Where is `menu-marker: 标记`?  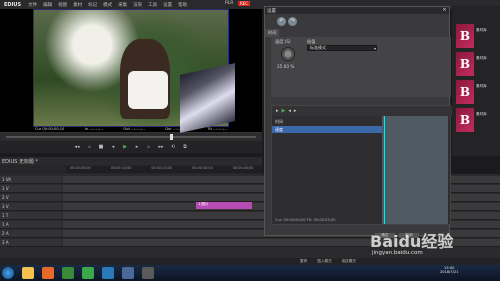
menu-marker: 标记 is located at coordinates (92, 5).